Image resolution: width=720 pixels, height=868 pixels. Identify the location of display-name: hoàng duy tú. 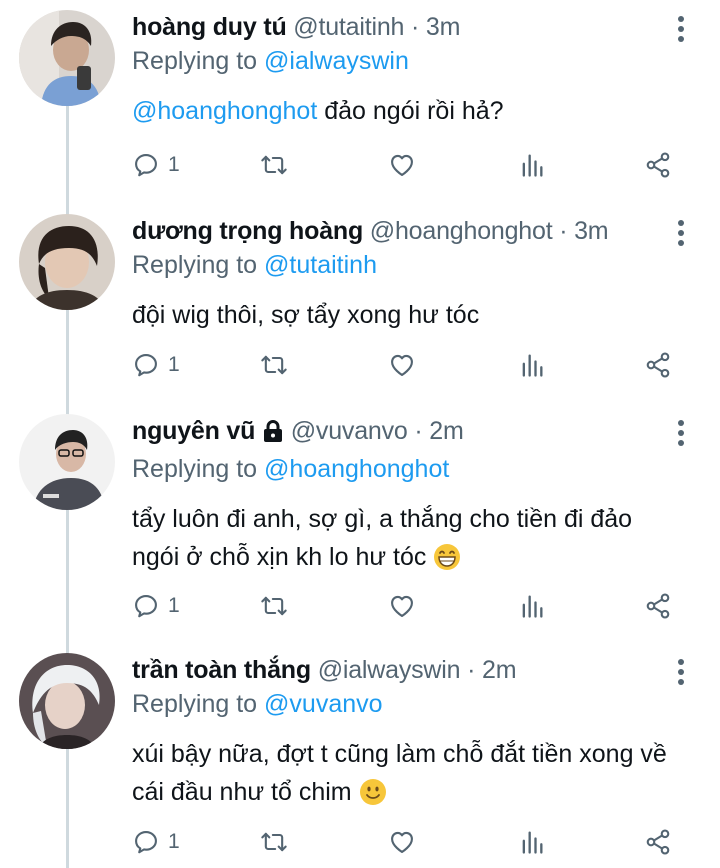
(209, 27).